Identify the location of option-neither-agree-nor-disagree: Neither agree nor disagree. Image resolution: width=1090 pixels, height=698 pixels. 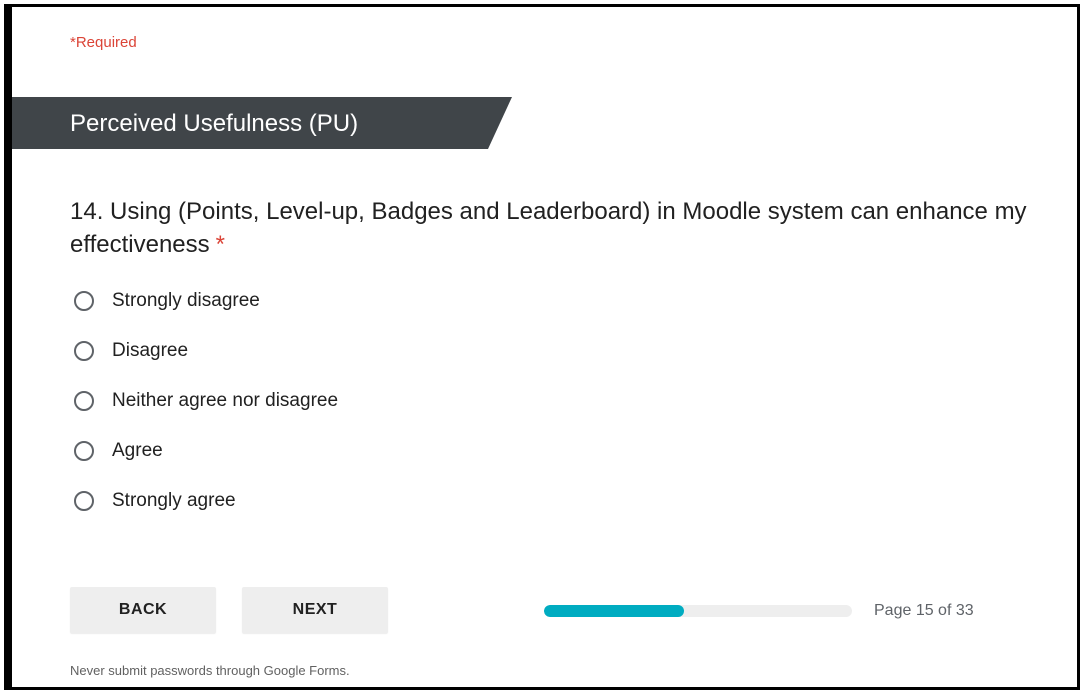
(206, 401).